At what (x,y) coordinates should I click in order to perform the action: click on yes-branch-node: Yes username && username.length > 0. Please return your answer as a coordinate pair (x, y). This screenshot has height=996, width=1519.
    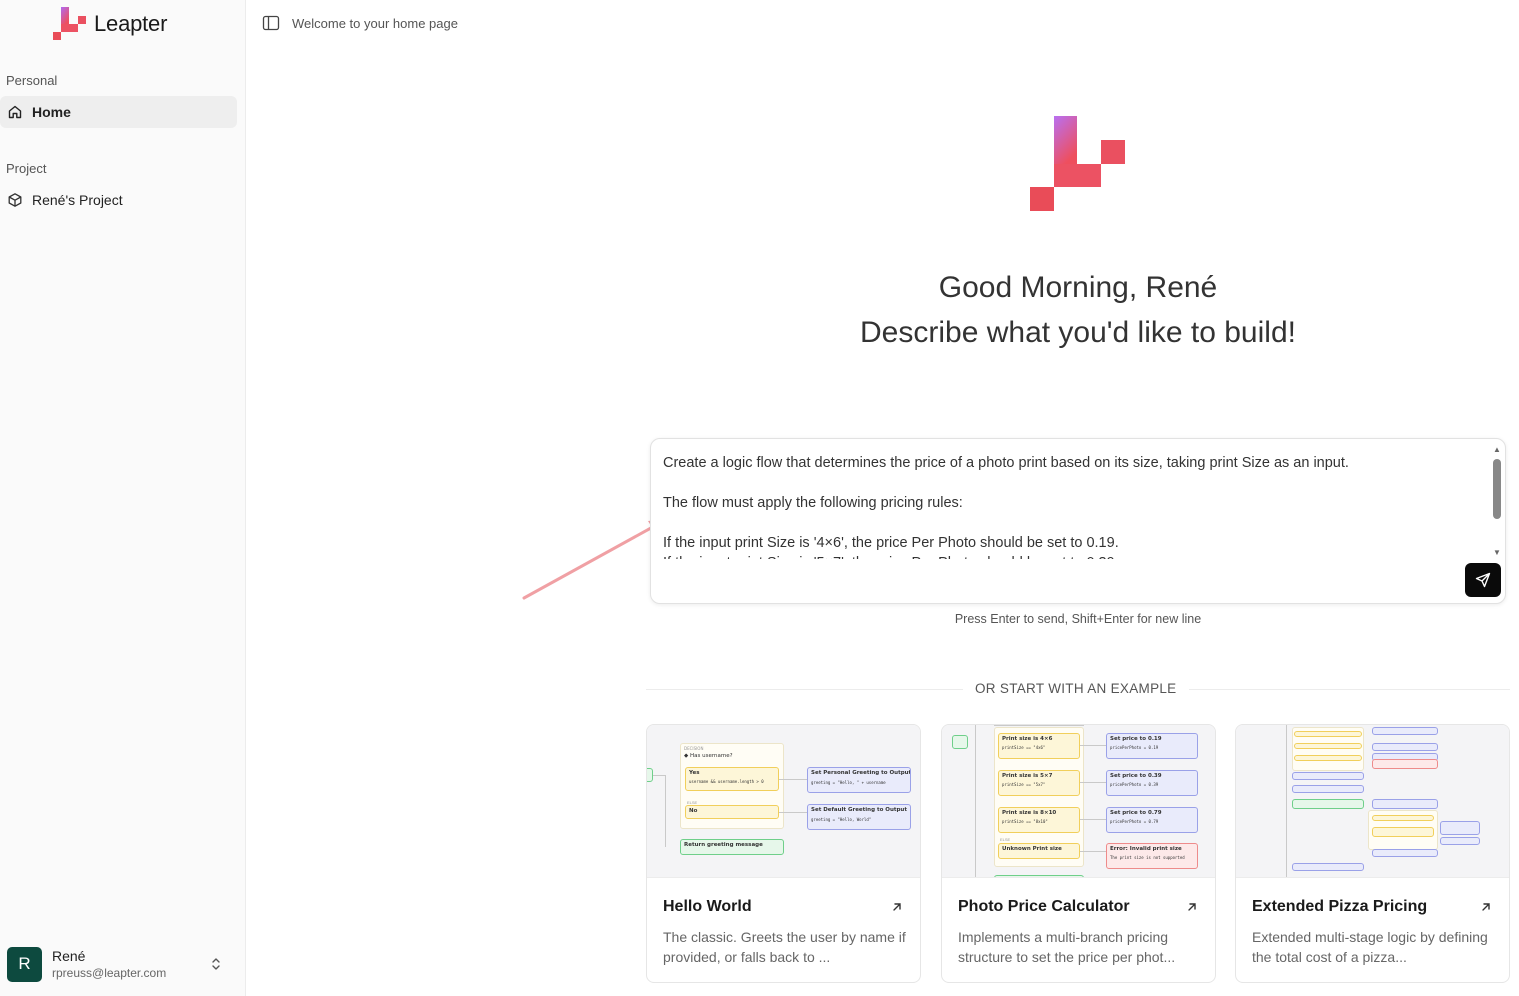
    Looking at the image, I should click on (732, 779).